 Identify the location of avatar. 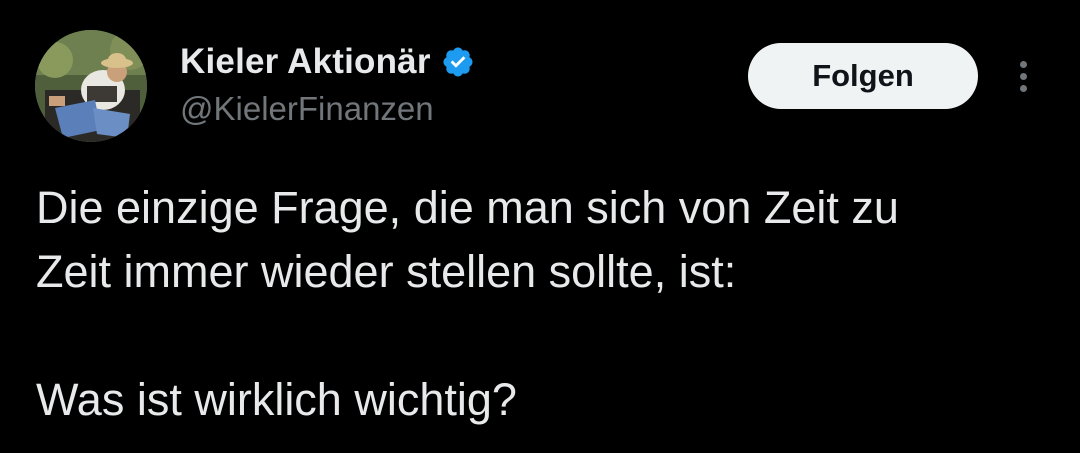
(91, 86).